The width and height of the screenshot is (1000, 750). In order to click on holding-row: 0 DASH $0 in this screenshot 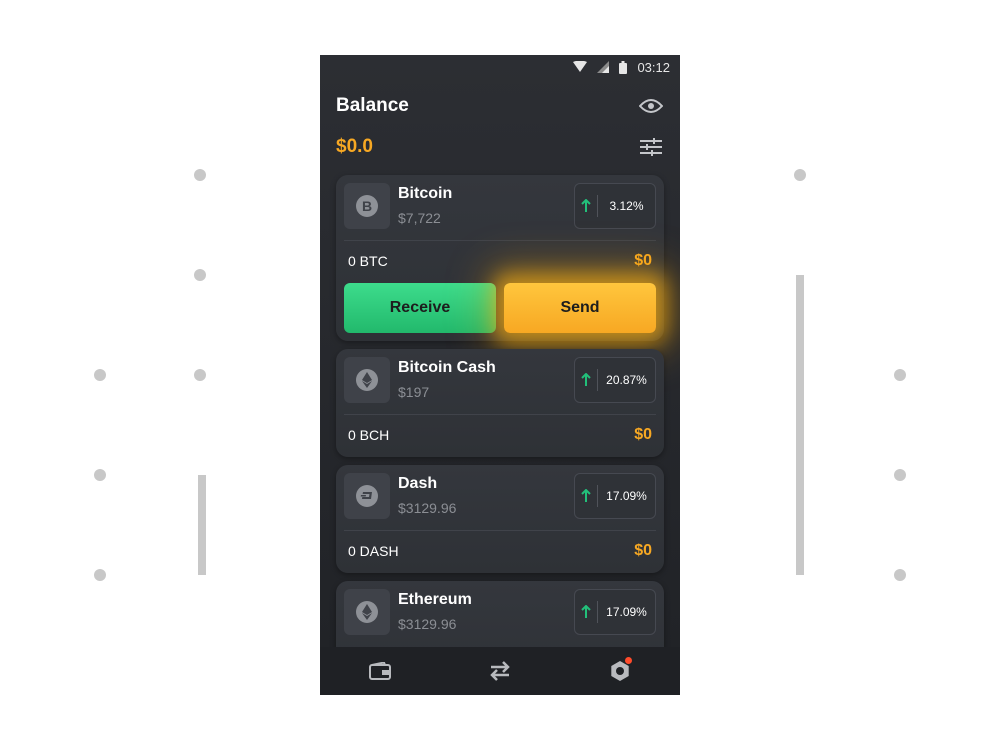, I will do `click(500, 551)`.